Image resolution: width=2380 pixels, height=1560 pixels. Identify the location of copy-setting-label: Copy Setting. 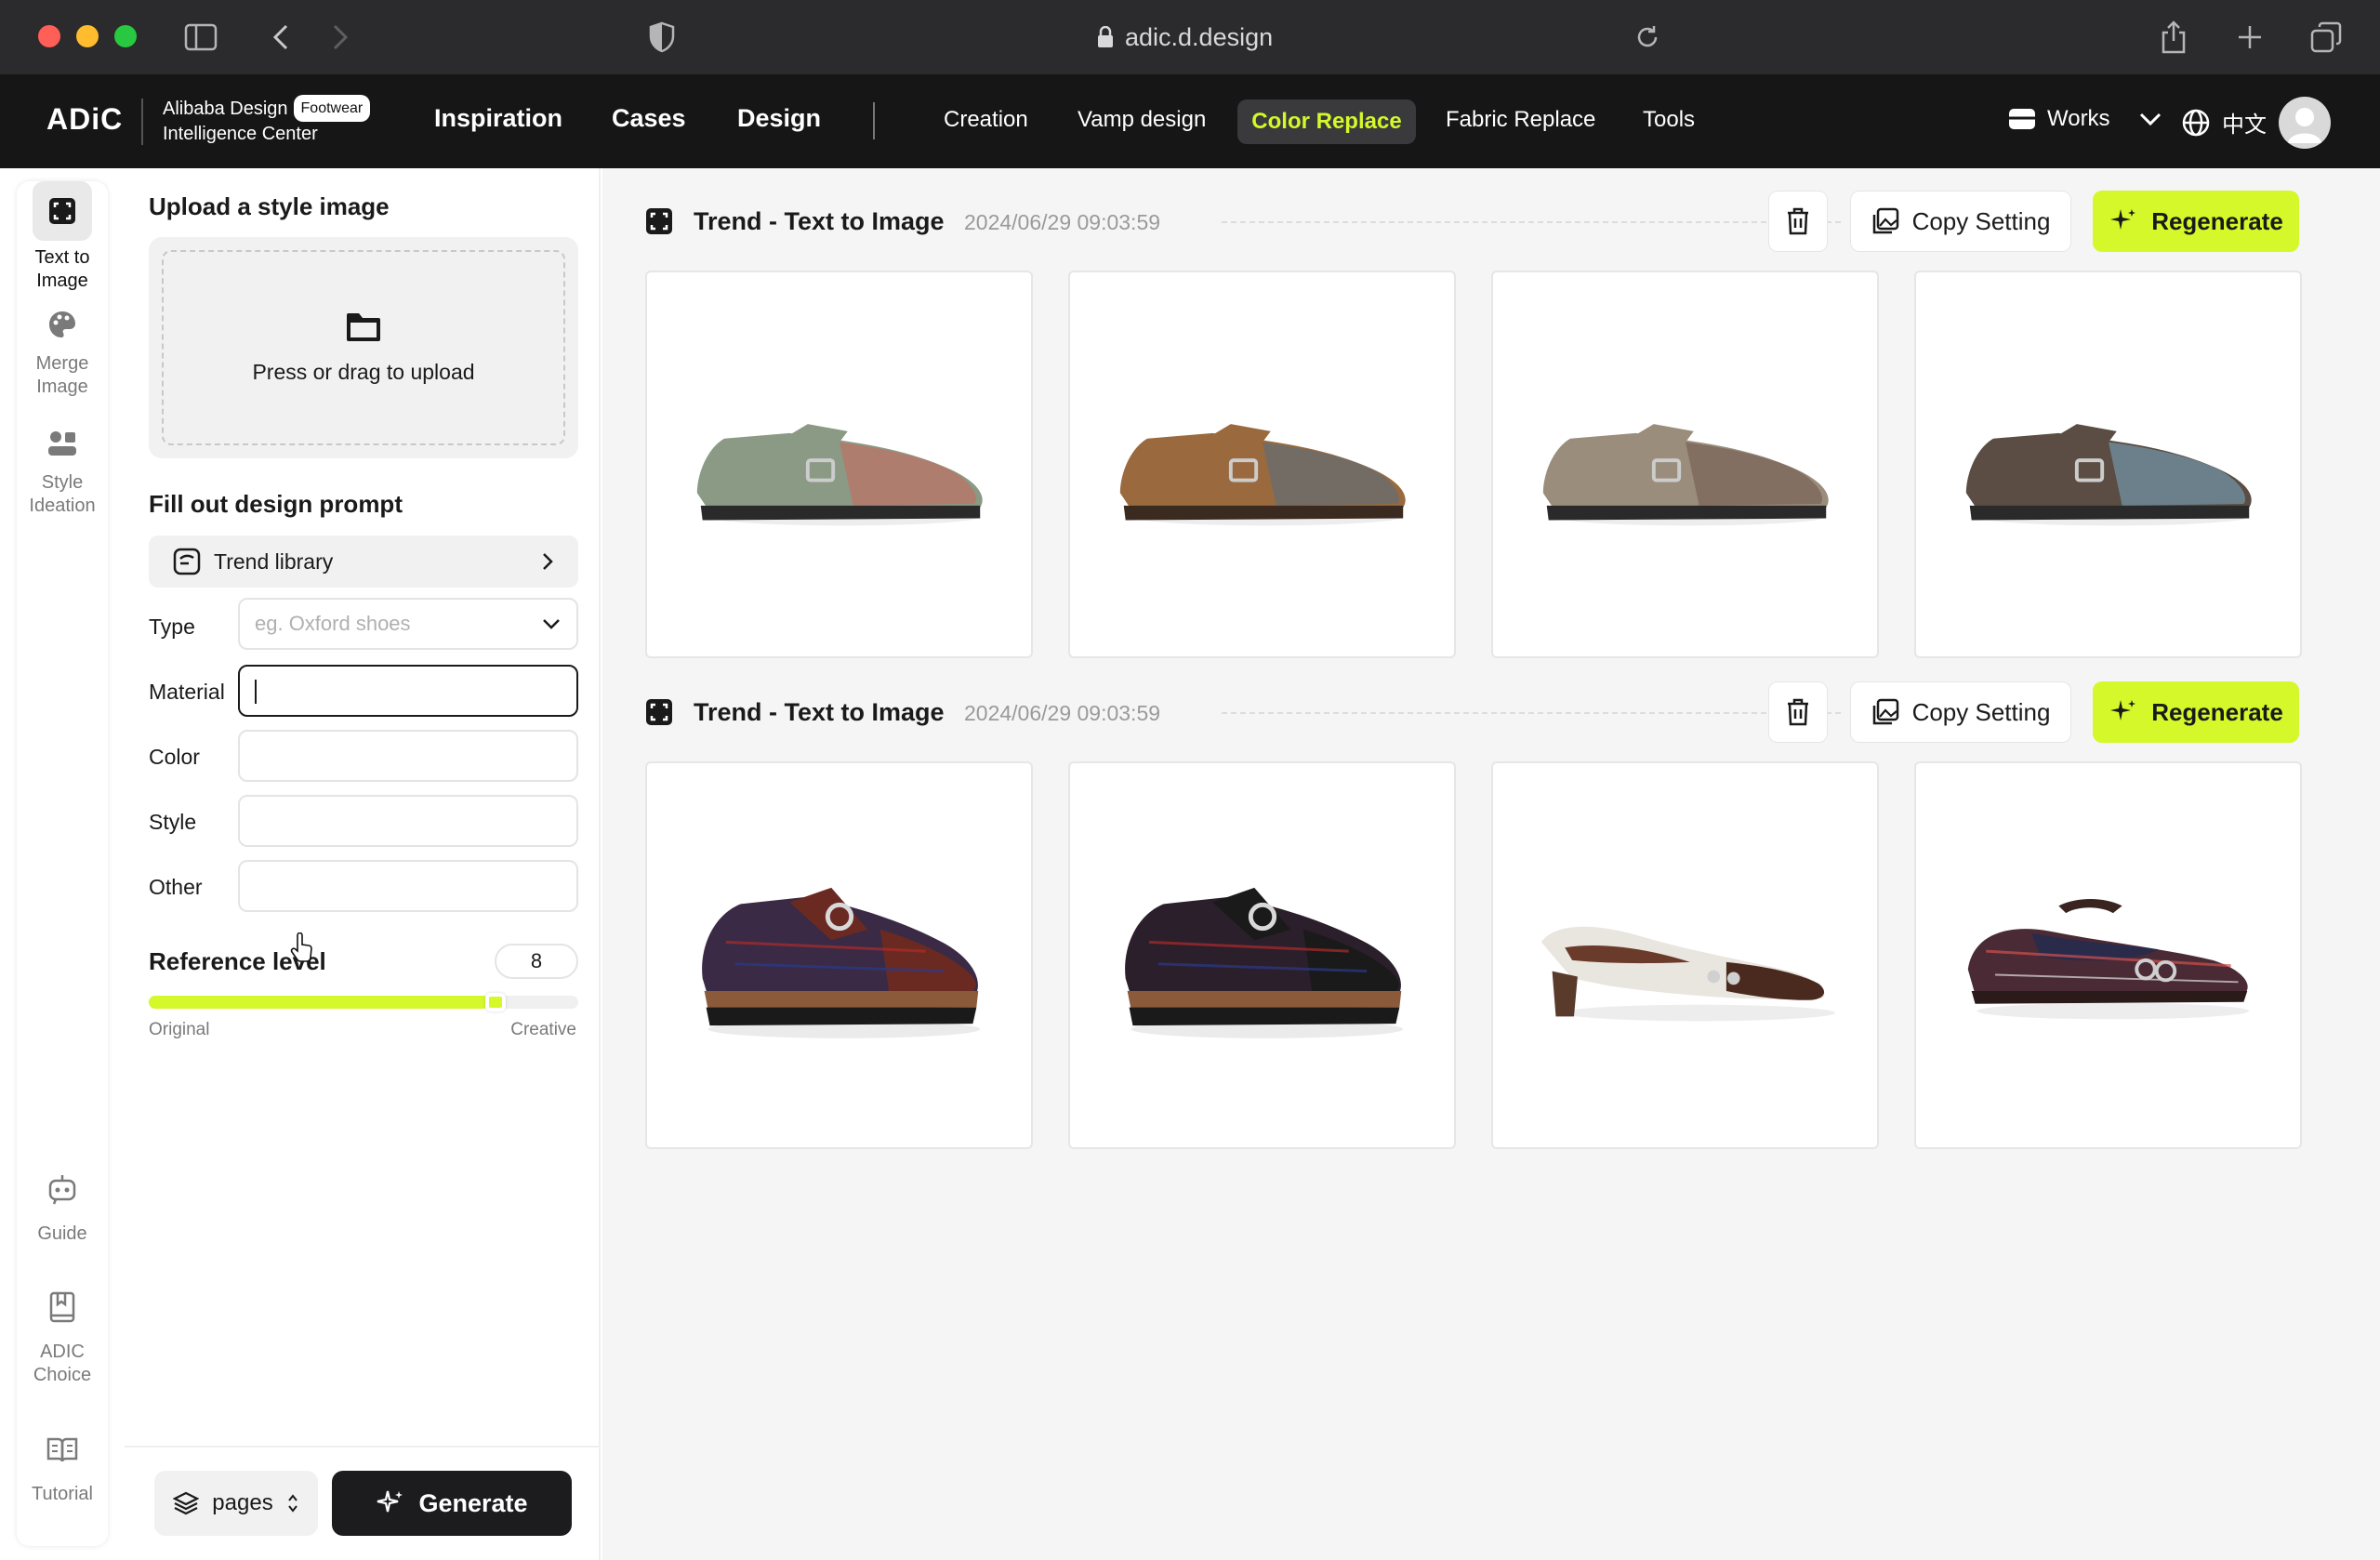
(1981, 711).